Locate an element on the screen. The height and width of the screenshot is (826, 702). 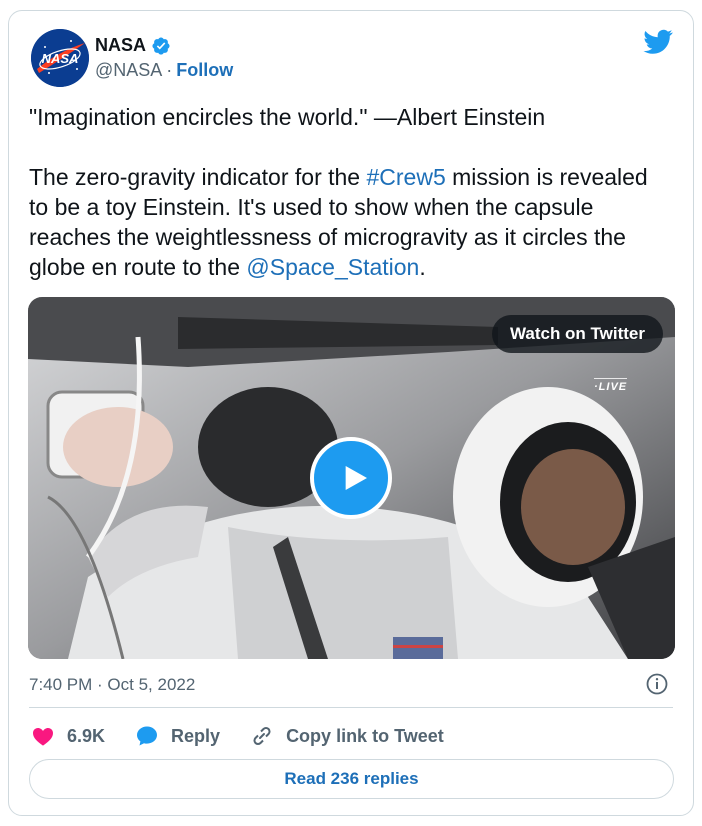
copy-link-label: Copy link to Tweet is located at coordinates (365, 735).